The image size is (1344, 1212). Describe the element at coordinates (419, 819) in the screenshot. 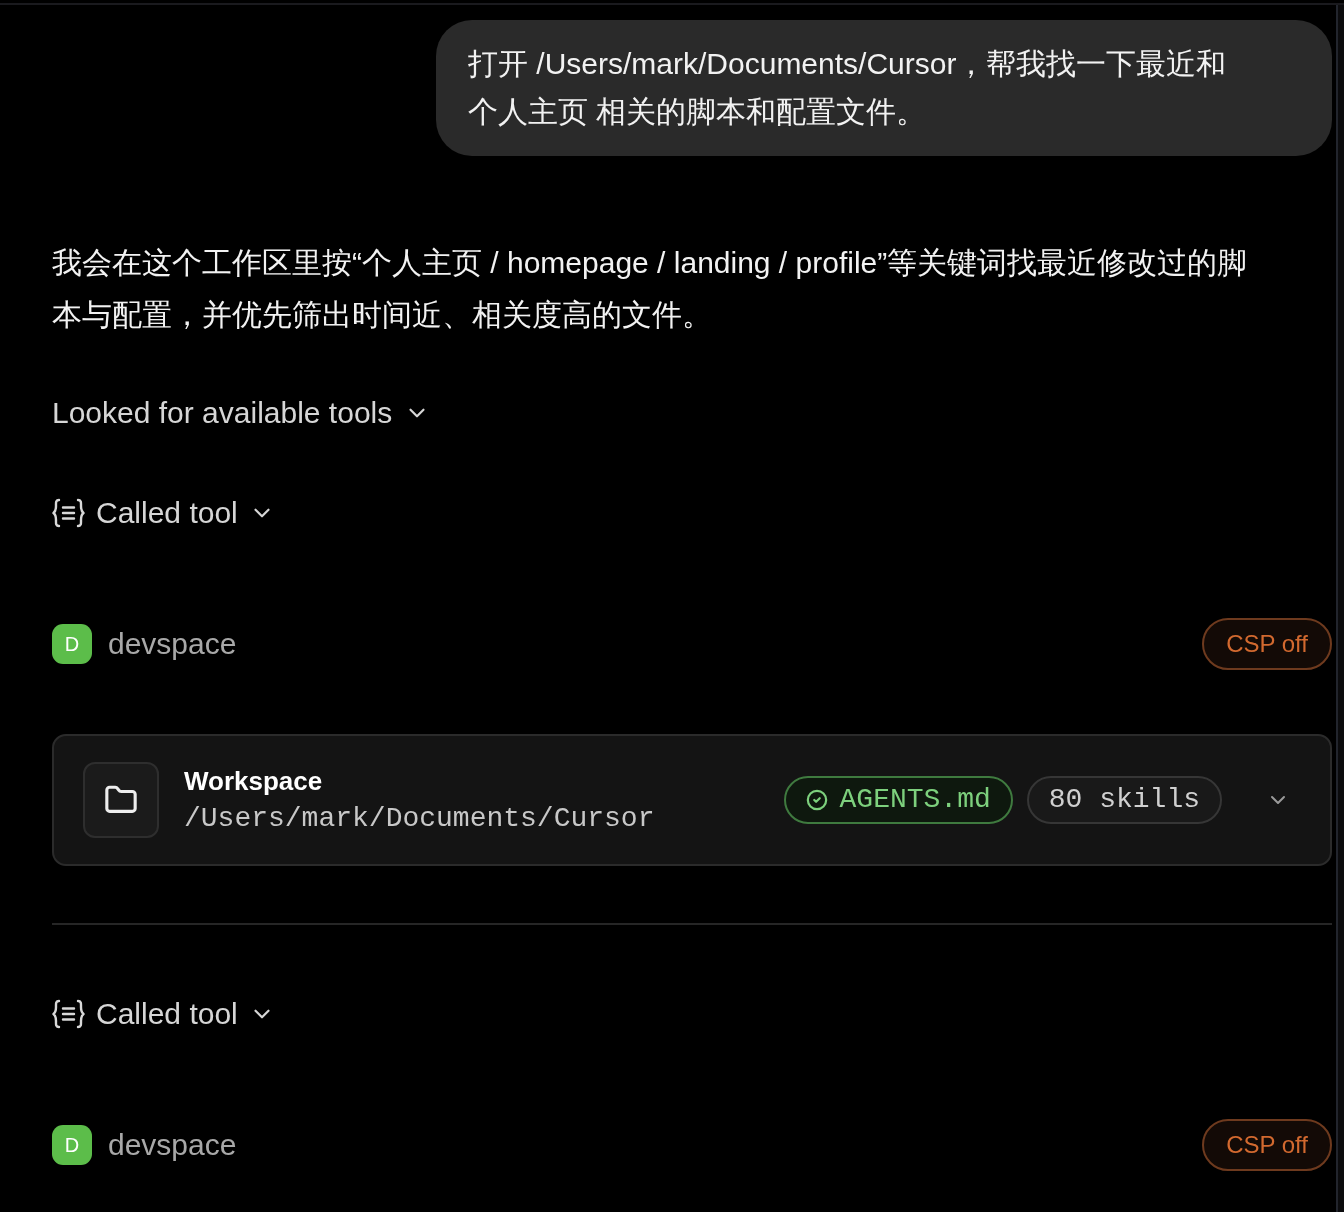

I see `workspace-path: /Users/mark/Documents/Cursor` at that location.